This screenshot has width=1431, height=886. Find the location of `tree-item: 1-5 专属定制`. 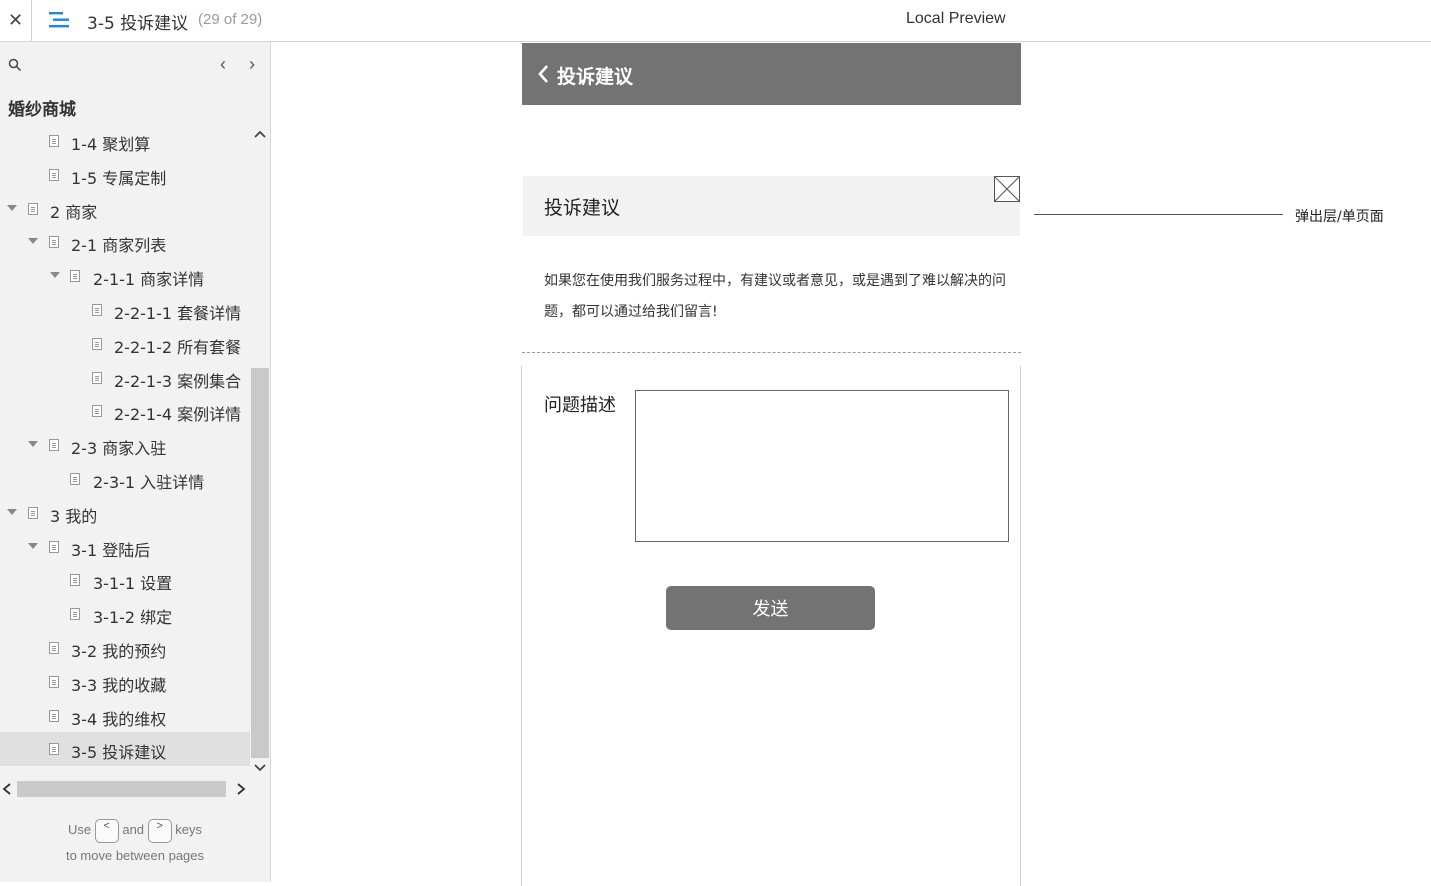

tree-item: 1-5 专属定制 is located at coordinates (125, 175).